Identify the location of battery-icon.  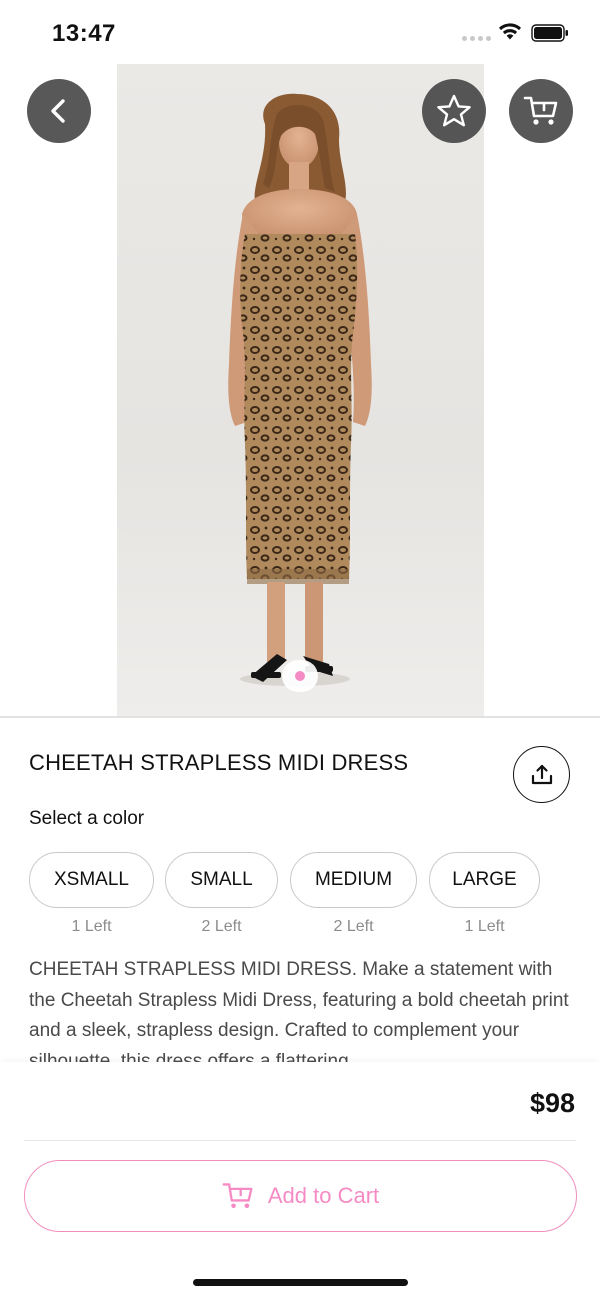
(549, 33).